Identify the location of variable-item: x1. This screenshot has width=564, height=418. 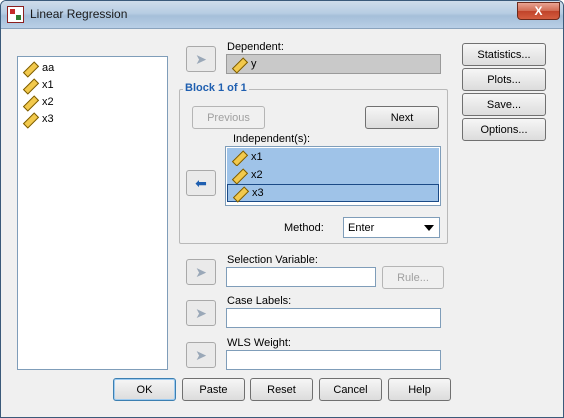
(38, 84).